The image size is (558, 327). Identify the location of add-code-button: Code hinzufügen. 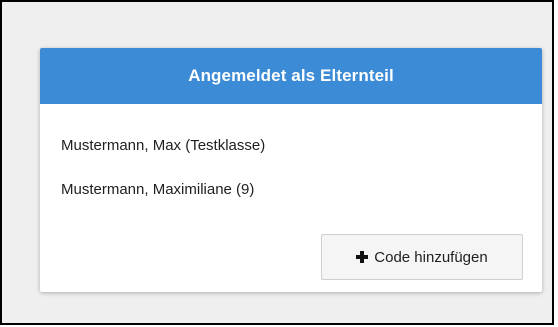
(422, 257).